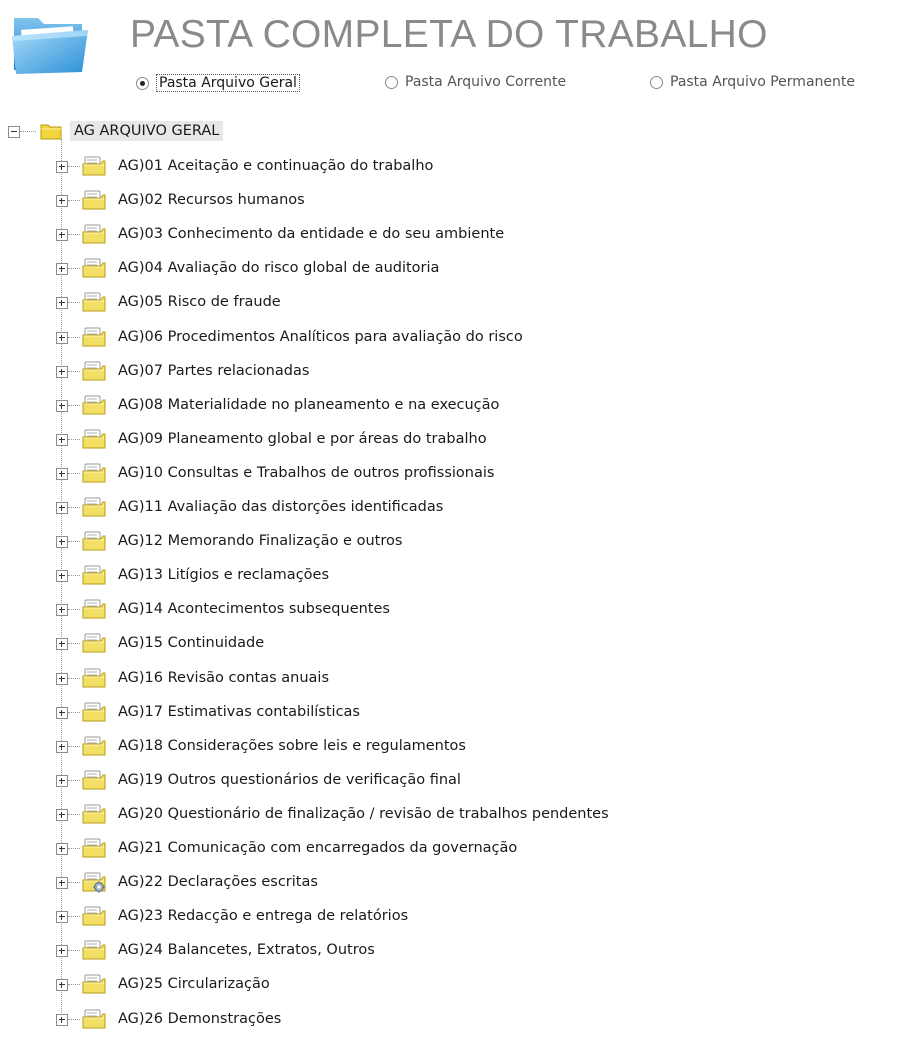 The width and height of the screenshot is (897, 1037). Describe the element at coordinates (448, 576) in the screenshot. I see `tree-item: AG)13 Litígios e reclamações` at that location.